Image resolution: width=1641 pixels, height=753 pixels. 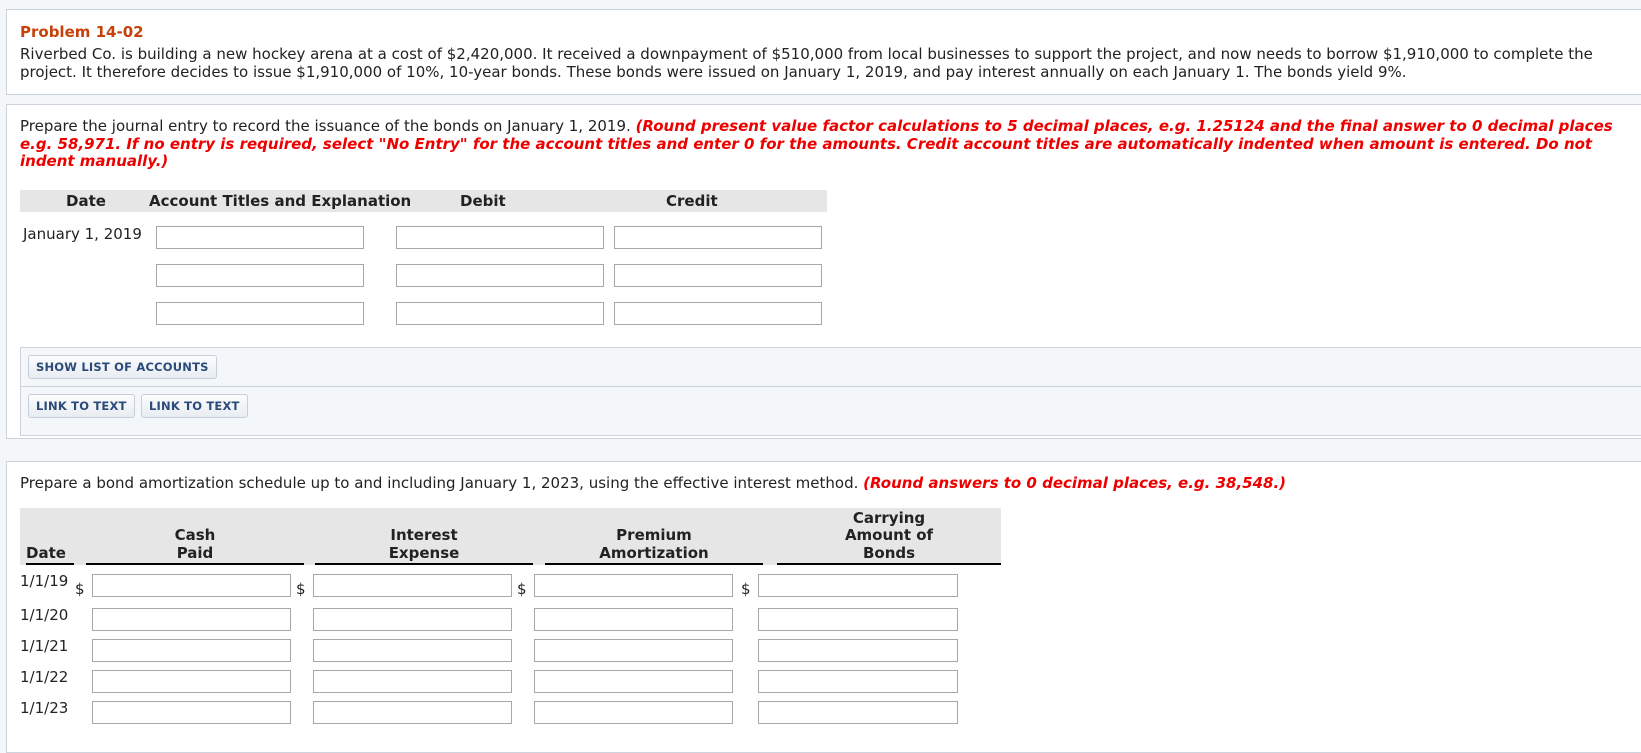 What do you see at coordinates (280, 201) in the screenshot?
I see `header-account-titles: Account Titles and Explanation` at bounding box center [280, 201].